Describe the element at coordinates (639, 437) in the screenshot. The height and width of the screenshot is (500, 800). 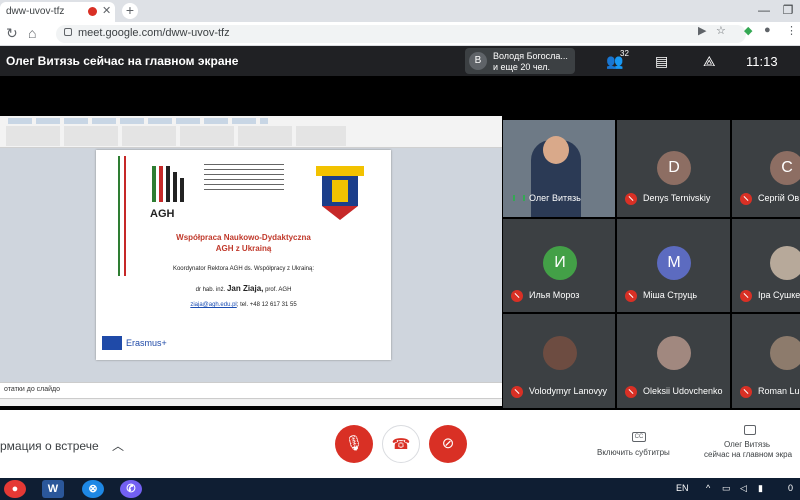
I see `captions-icon: CC` at that location.